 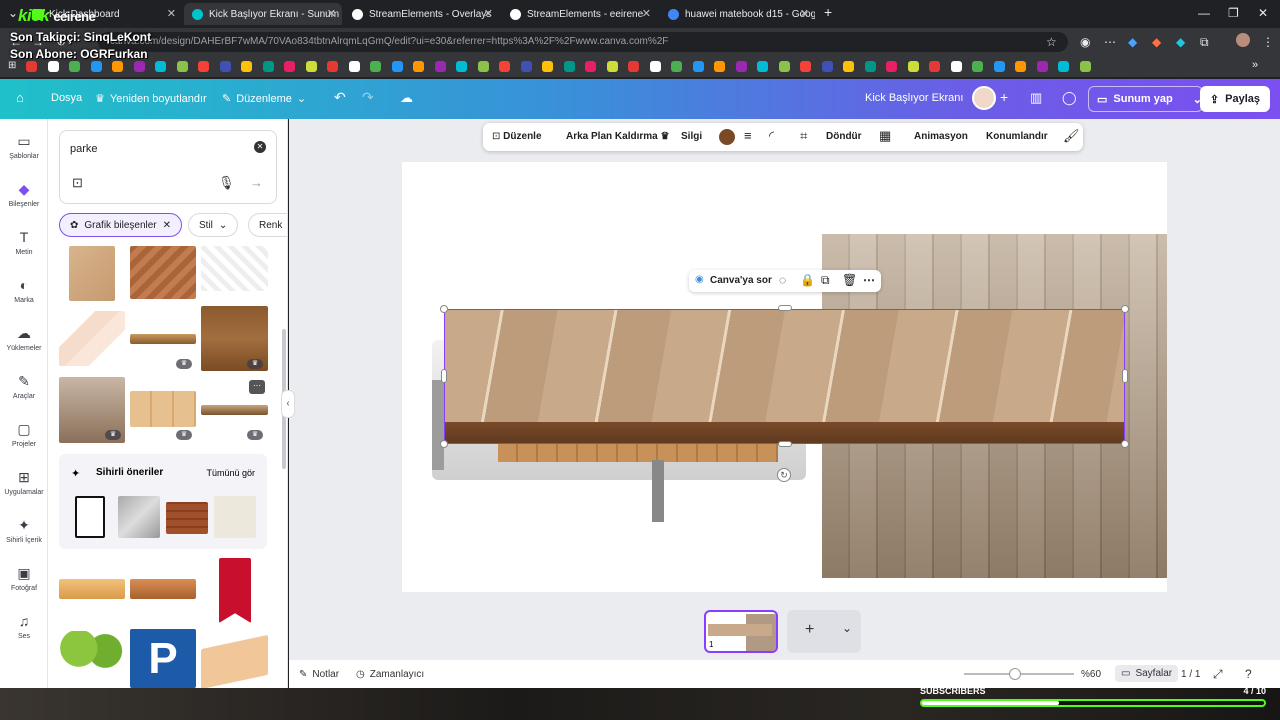 I want to click on delete-icon: 🗑, so click(x=849, y=280).